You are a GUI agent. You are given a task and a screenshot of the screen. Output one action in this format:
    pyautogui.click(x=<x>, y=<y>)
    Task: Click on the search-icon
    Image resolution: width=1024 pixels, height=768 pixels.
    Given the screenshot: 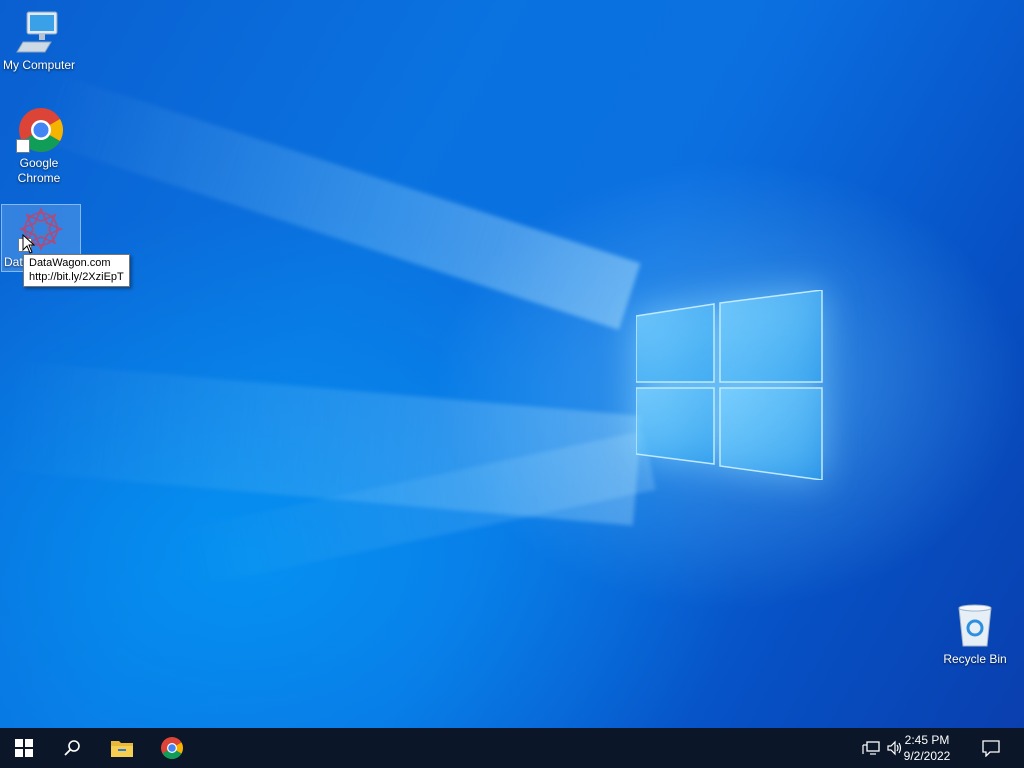 What is the action you would take?
    pyautogui.click(x=72, y=748)
    